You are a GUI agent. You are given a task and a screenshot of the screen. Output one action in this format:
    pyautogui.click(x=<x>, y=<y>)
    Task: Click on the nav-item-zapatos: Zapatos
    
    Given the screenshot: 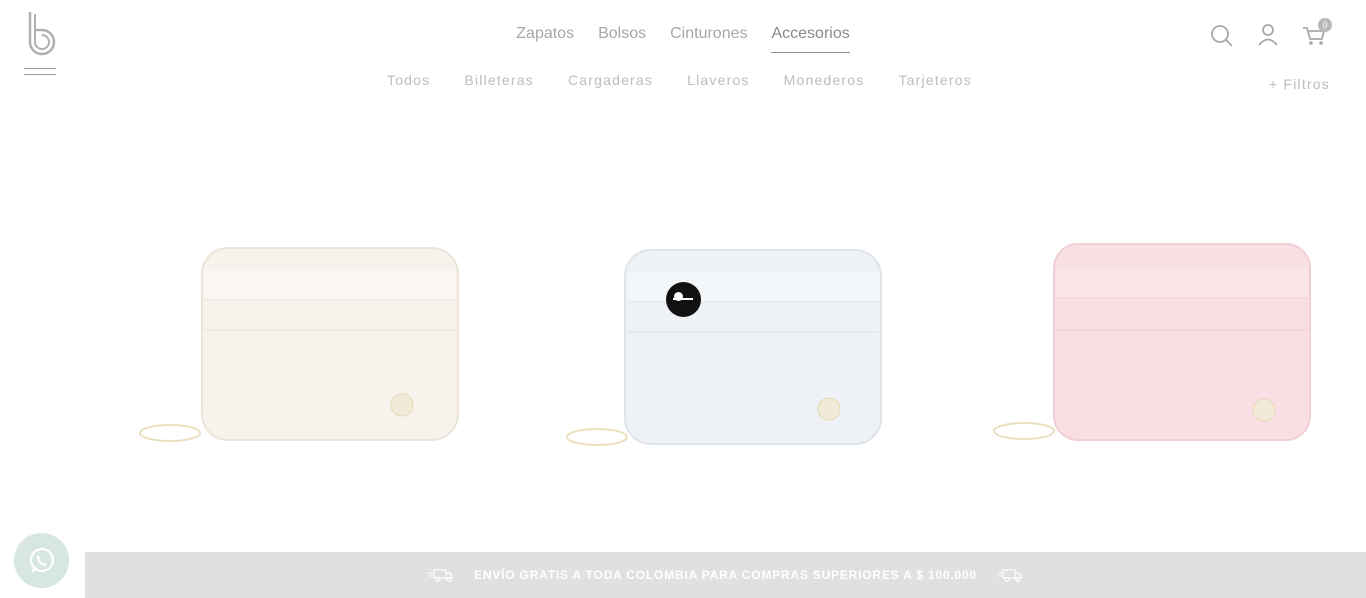 What is the action you would take?
    pyautogui.click(x=545, y=38)
    